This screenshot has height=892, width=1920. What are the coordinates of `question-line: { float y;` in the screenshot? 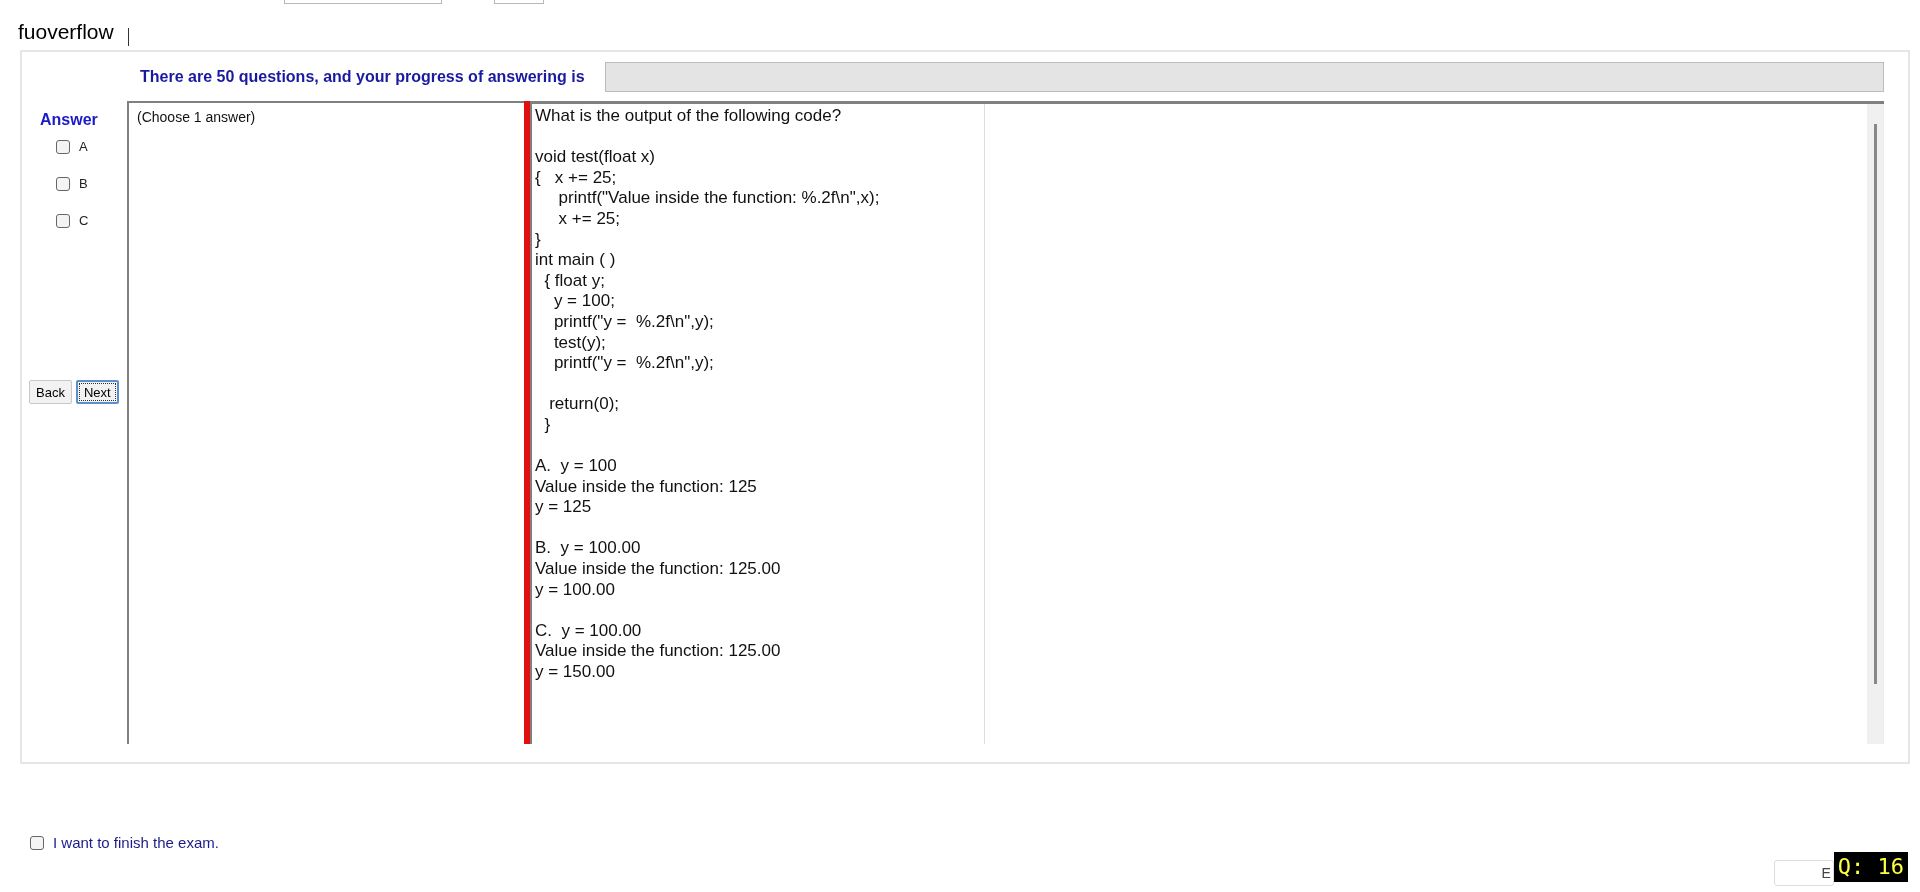 It's located at (574, 281).